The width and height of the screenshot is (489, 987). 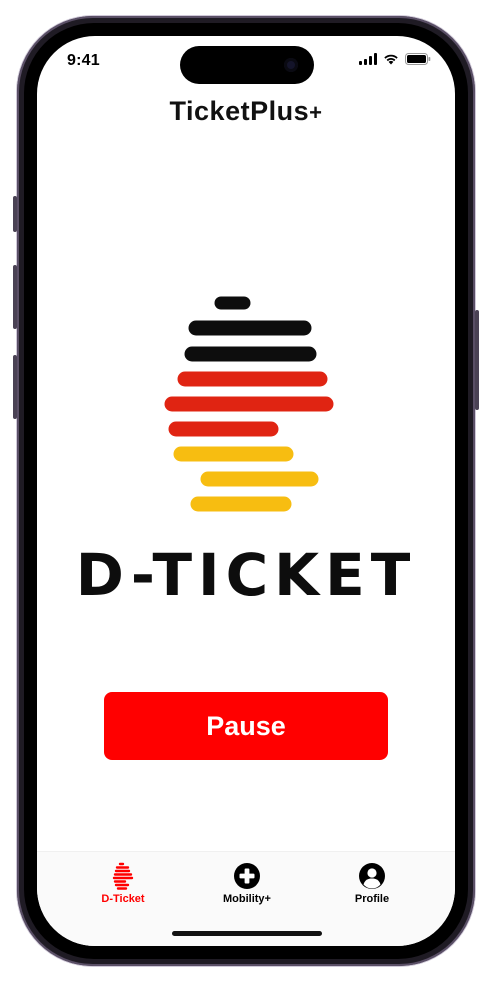 What do you see at coordinates (247, 876) in the screenshot?
I see `plus-circle-icon` at bounding box center [247, 876].